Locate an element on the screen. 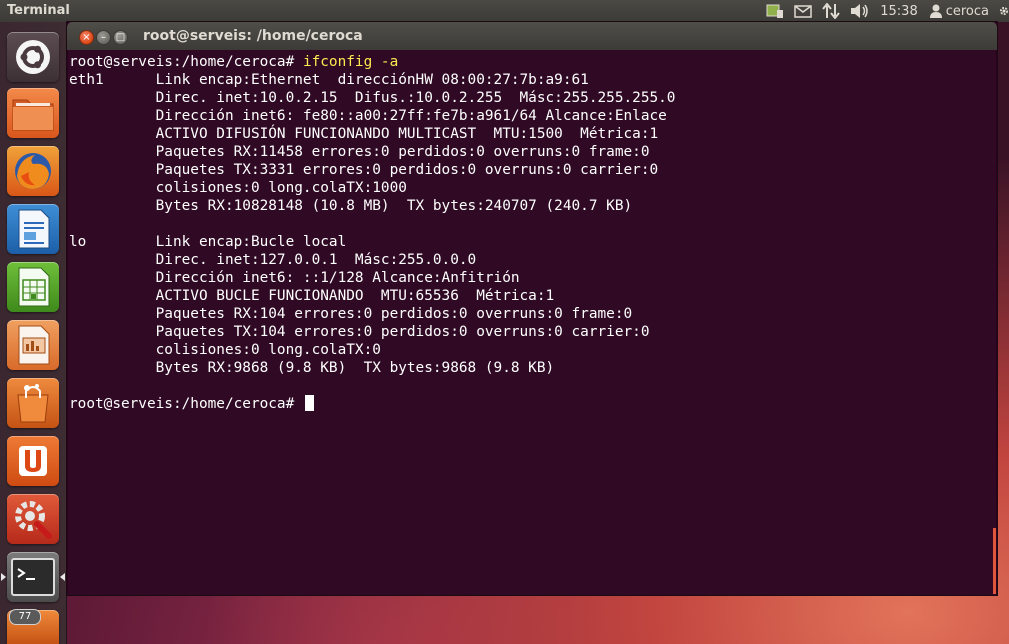 This screenshot has height=644, width=1009. launcher-item-home-folder is located at coordinates (33, 113).